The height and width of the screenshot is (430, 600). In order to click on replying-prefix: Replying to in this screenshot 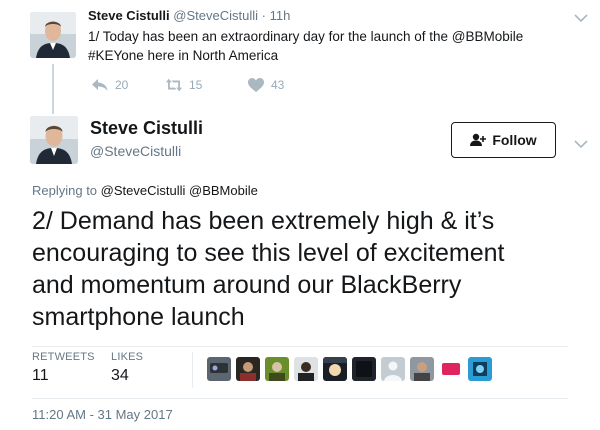, I will do `click(65, 190)`.